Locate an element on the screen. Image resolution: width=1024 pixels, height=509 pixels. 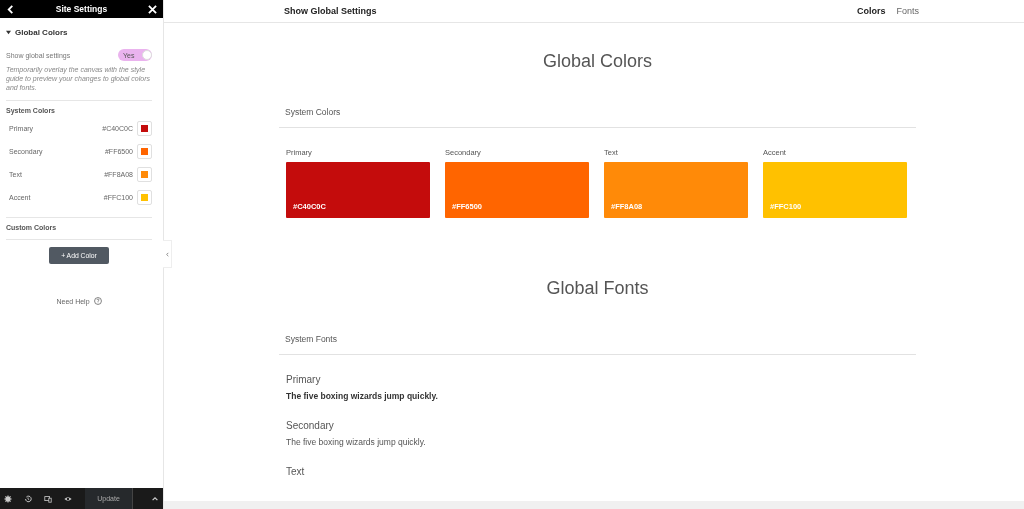
preview-title: Show Global Settings is located at coordinates (330, 11).